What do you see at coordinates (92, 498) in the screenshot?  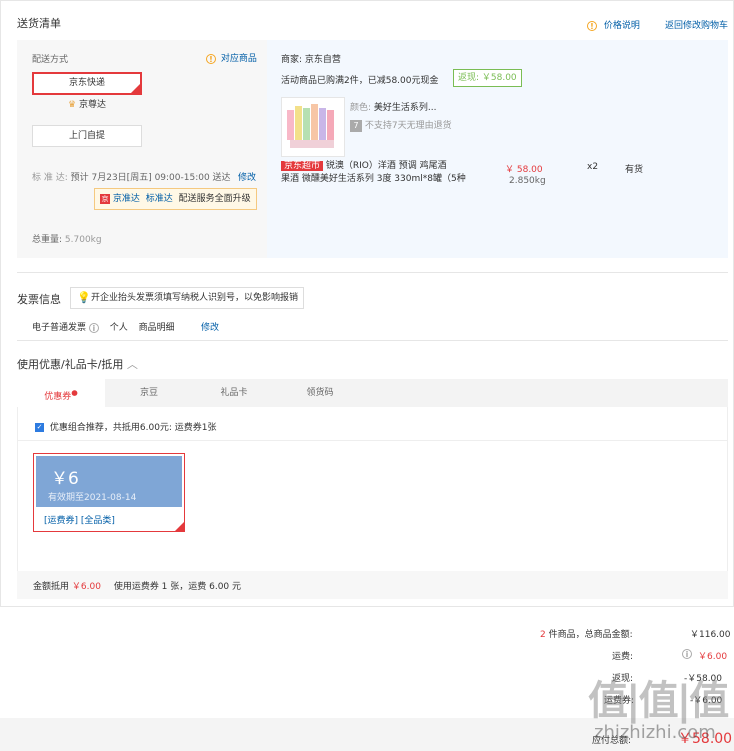 I see `coupon-expiry: 有效期至2021-08-14` at bounding box center [92, 498].